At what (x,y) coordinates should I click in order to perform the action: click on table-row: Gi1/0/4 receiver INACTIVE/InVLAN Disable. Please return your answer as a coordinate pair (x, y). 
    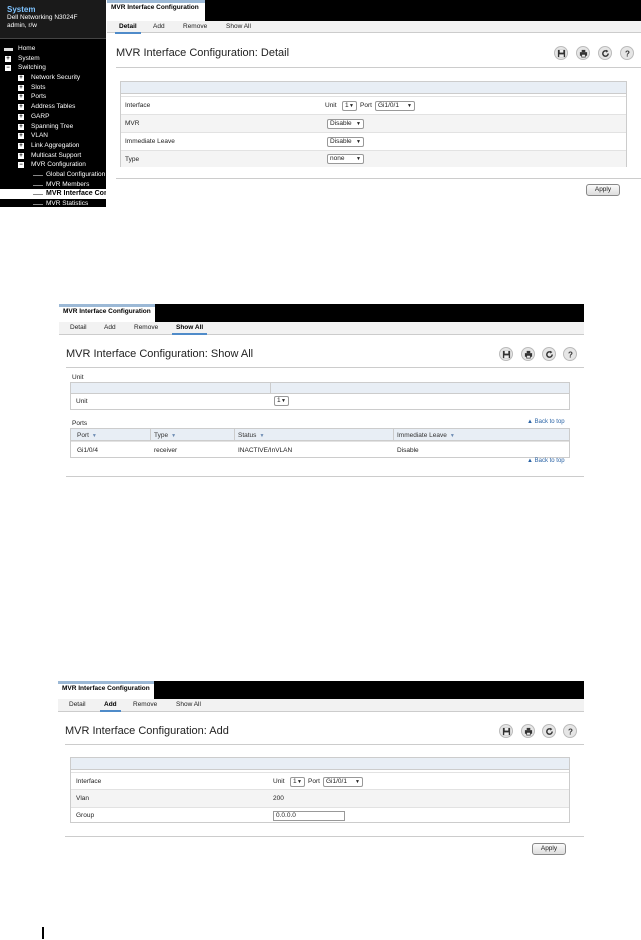
    Looking at the image, I should click on (320, 449).